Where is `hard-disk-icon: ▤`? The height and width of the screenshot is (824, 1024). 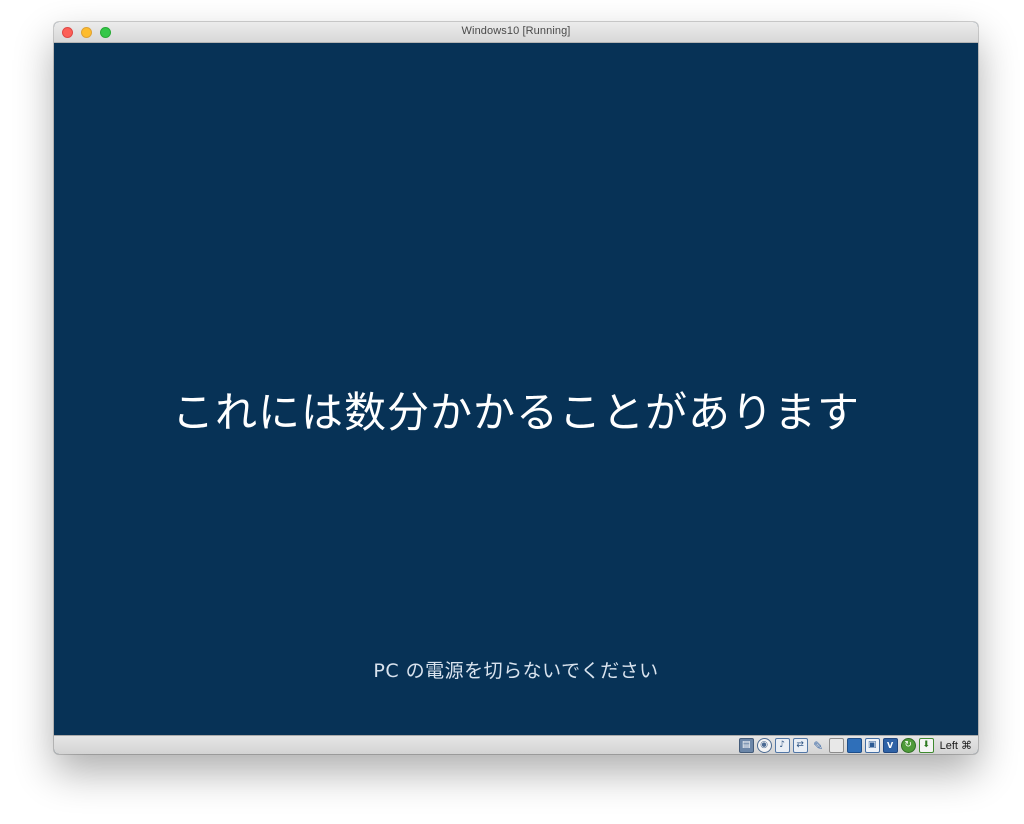 hard-disk-icon: ▤ is located at coordinates (746, 745).